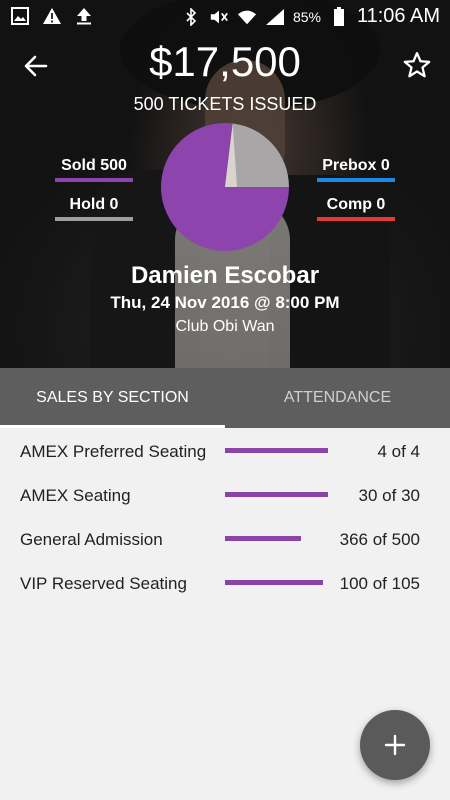 The width and height of the screenshot is (450, 800). I want to click on legend-comp-swatch, so click(356, 219).